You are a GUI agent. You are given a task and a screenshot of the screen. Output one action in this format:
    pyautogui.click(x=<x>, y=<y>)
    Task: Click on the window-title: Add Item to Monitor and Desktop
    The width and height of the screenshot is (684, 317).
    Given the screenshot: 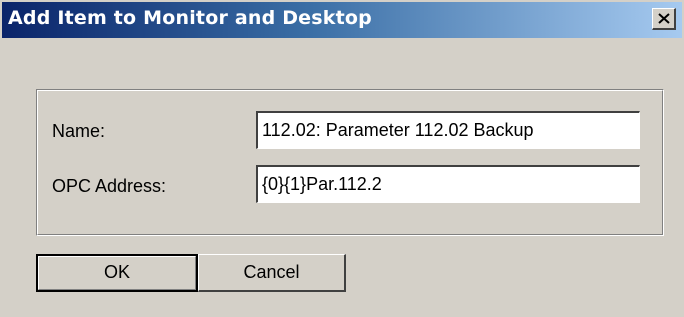 What is the action you would take?
    pyautogui.click(x=190, y=18)
    